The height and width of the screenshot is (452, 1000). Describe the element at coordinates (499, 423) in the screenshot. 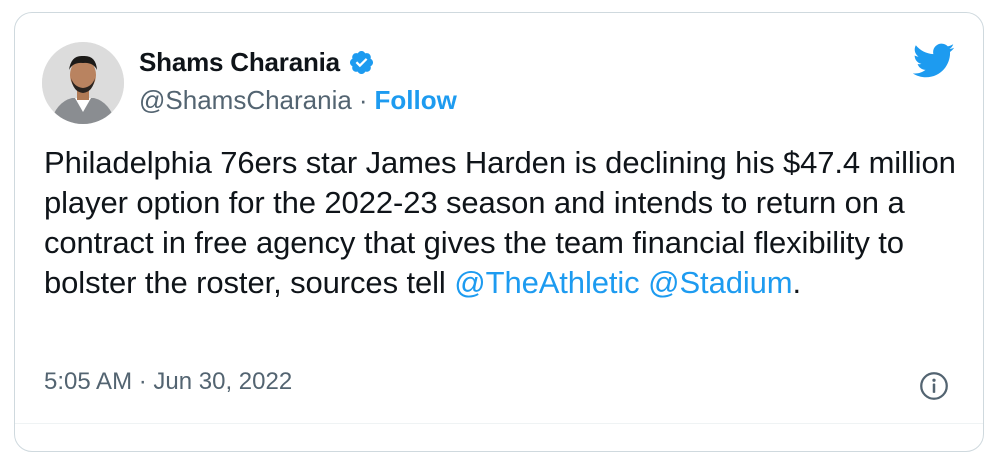

I see `bottom-divider` at that location.